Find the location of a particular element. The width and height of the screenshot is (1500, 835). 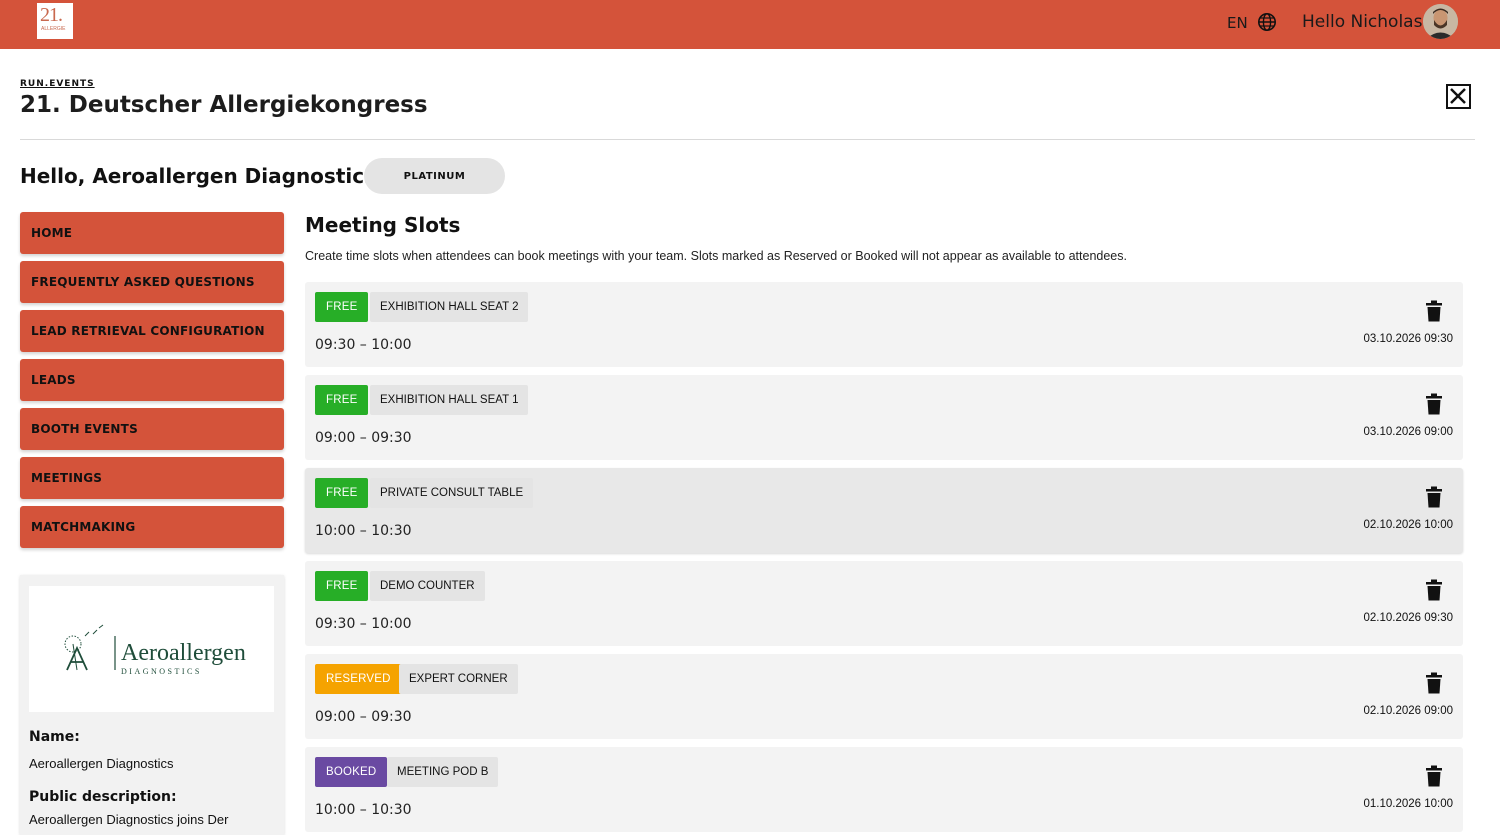

close-icon is located at coordinates (1458, 96).